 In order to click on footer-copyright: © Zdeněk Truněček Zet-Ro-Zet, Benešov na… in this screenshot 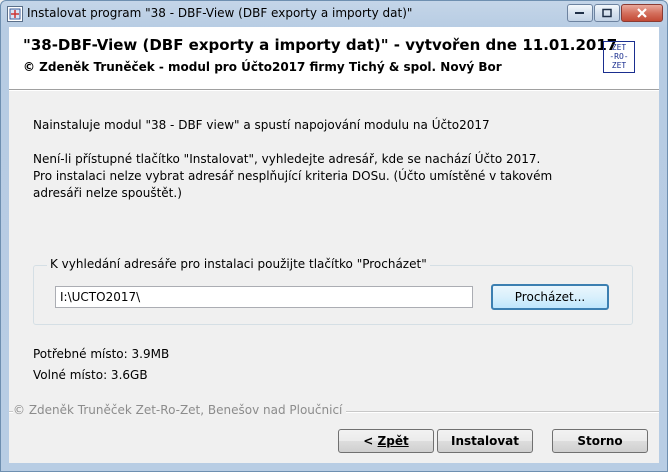, I will do `click(180, 410)`.